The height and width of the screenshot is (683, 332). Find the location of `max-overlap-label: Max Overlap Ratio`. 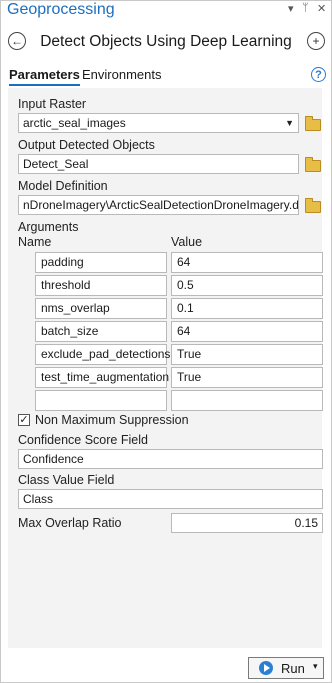

max-overlap-label: Max Overlap Ratio is located at coordinates (70, 523).